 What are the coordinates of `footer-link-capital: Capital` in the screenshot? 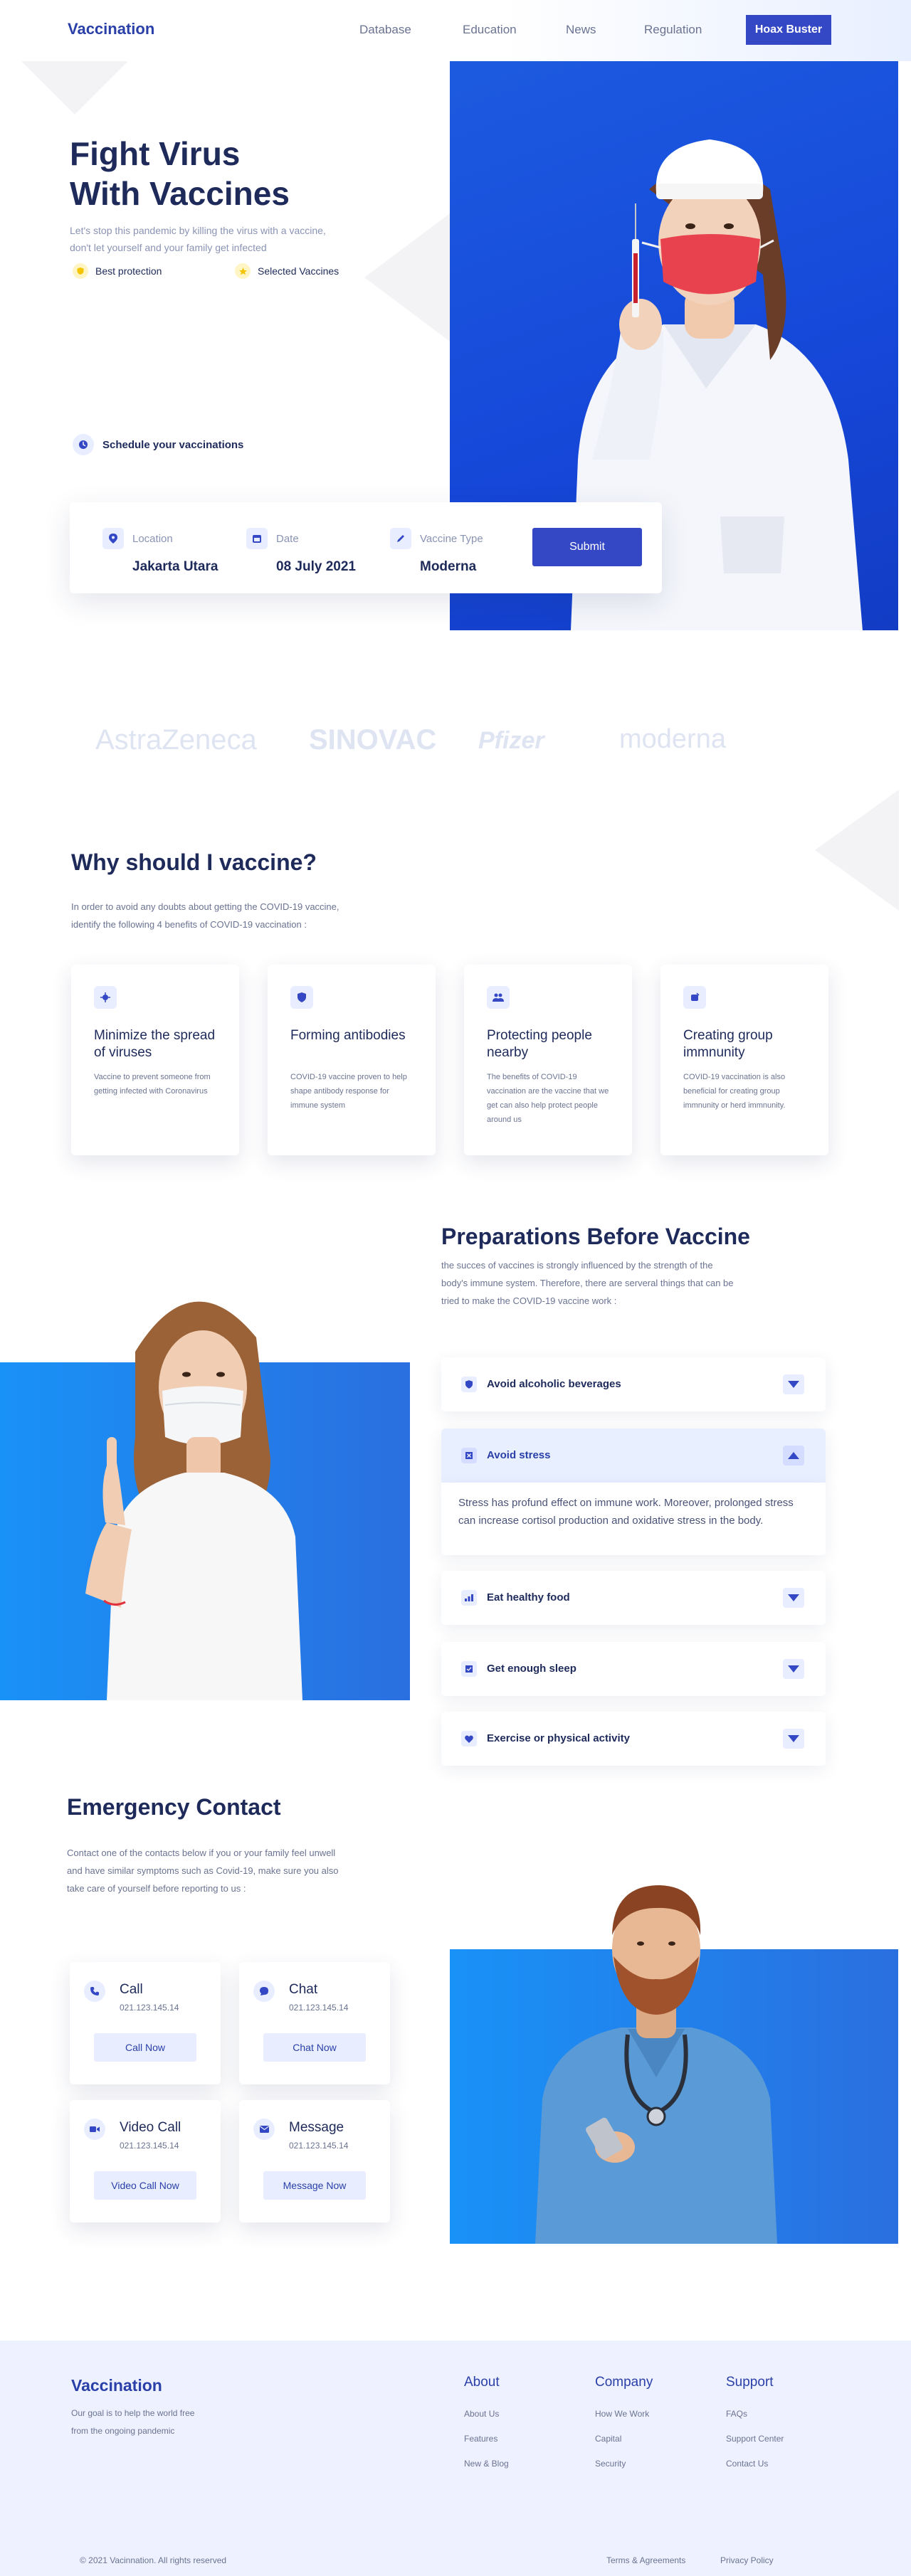 It's located at (608, 2439).